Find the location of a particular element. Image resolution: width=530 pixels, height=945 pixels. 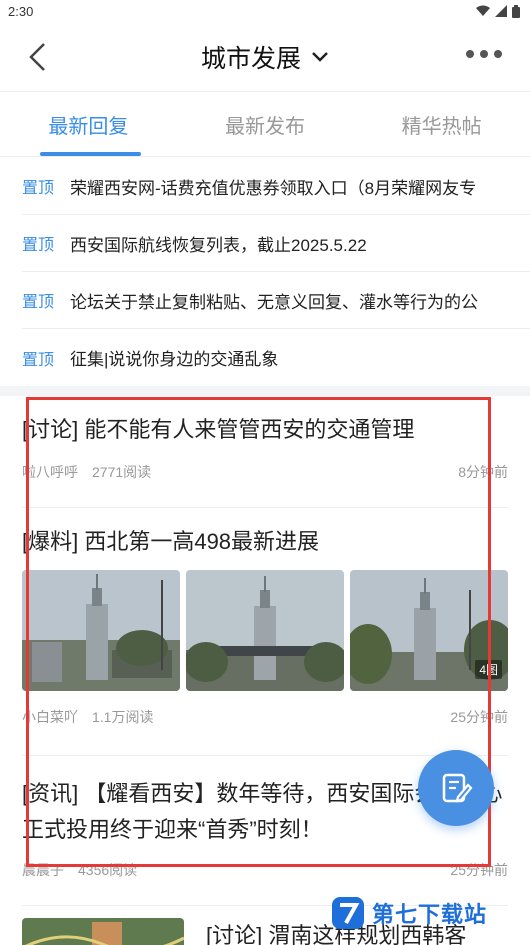

compose-button is located at coordinates (456, 788).